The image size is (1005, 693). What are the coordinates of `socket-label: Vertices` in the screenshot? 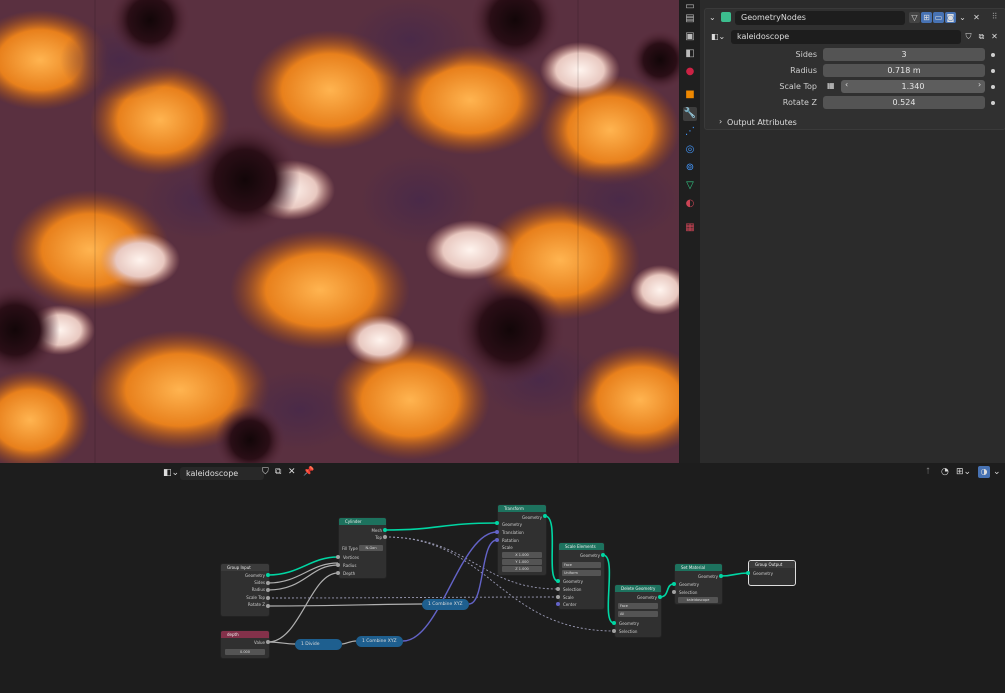 It's located at (351, 557).